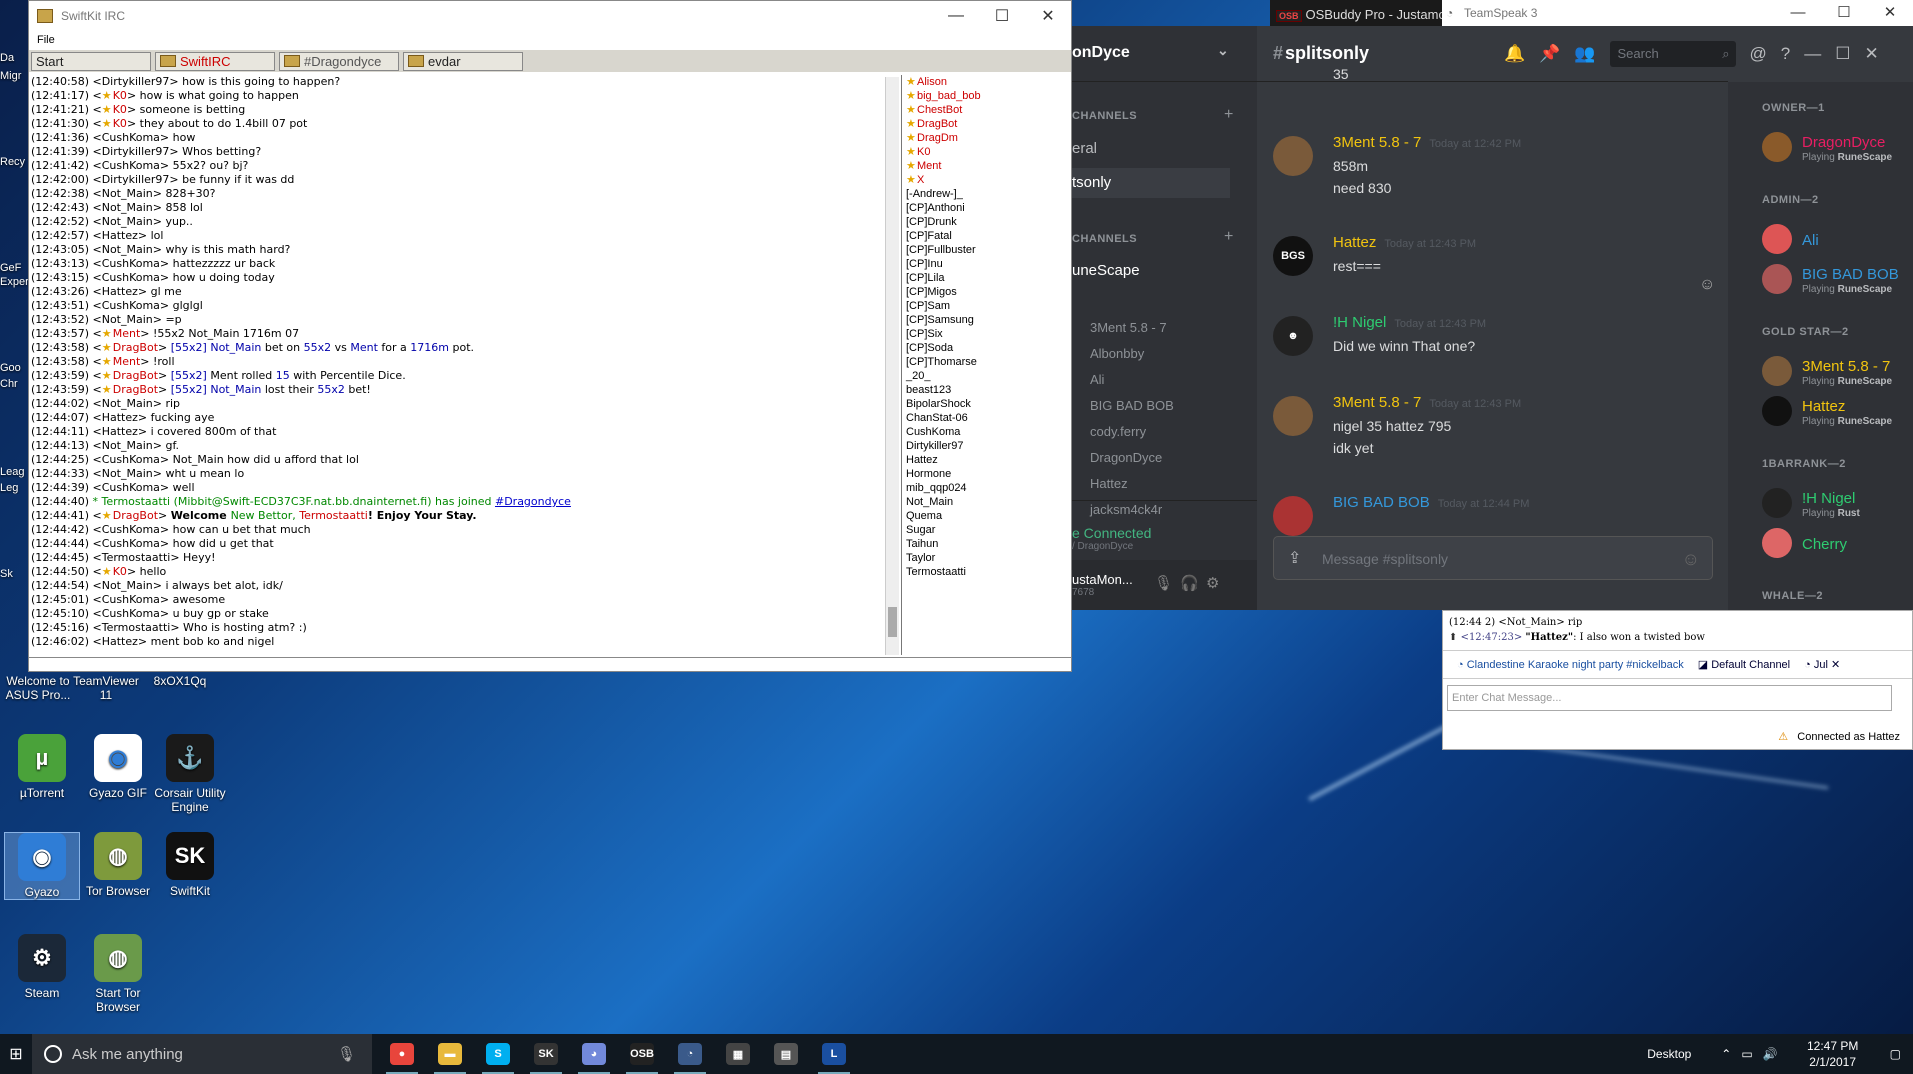 Image resolution: width=1913 pixels, height=1074 pixels. What do you see at coordinates (202, 1054) in the screenshot?
I see `cortana-search: Ask me anything 🎙` at bounding box center [202, 1054].